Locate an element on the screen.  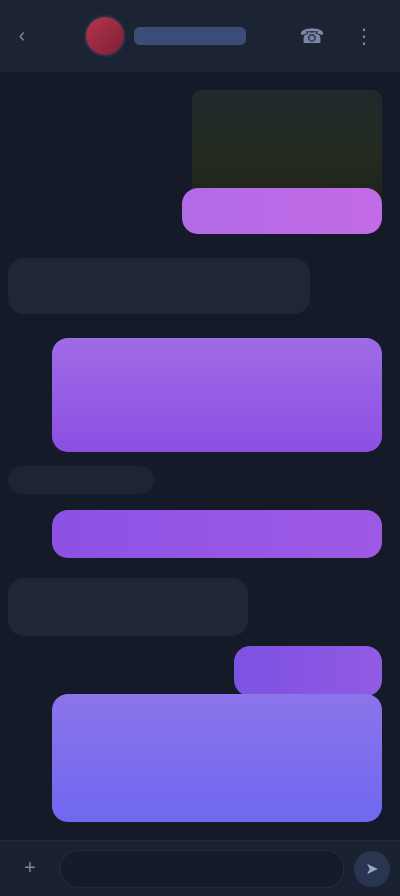
chat-header: ‹ ☎ ⋮ is located at coordinates (200, 36).